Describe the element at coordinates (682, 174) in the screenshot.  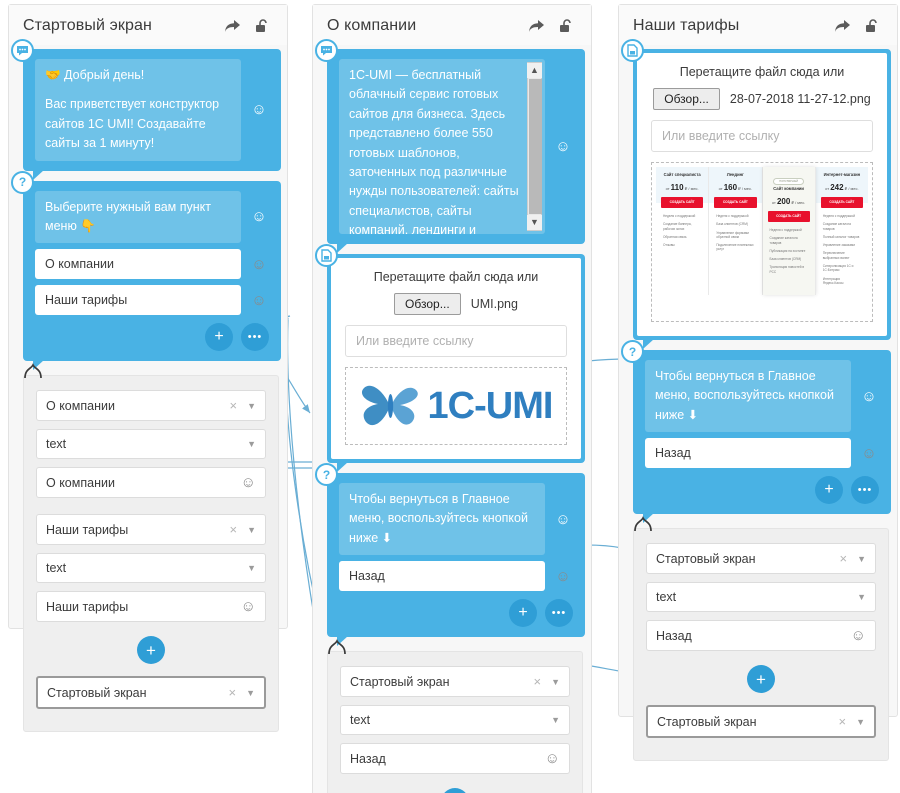
I see `tier-name: Сайт специалиста` at that location.